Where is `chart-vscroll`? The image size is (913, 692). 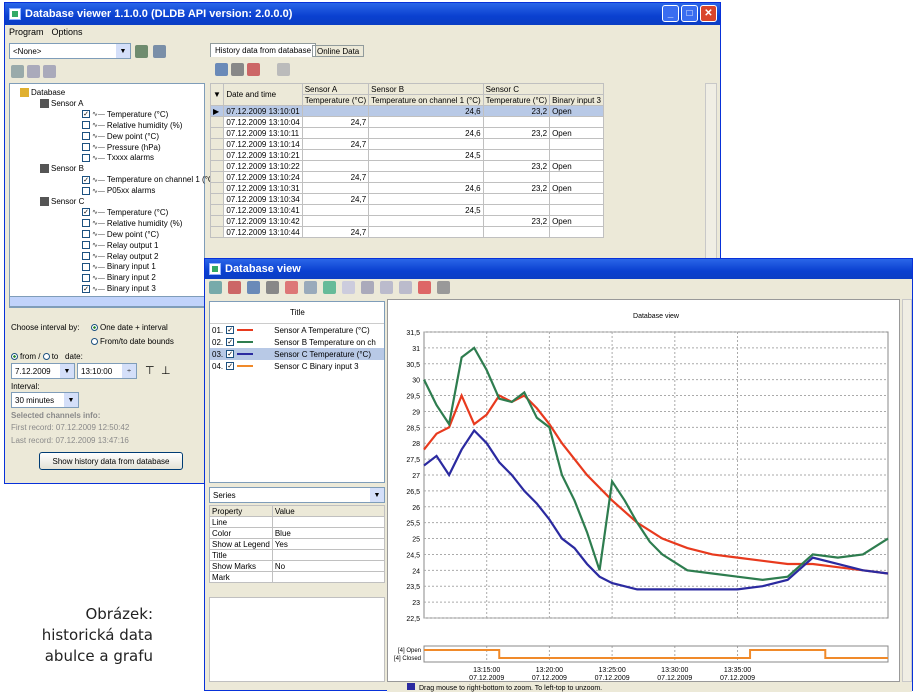 chart-vscroll is located at coordinates (907, 490).